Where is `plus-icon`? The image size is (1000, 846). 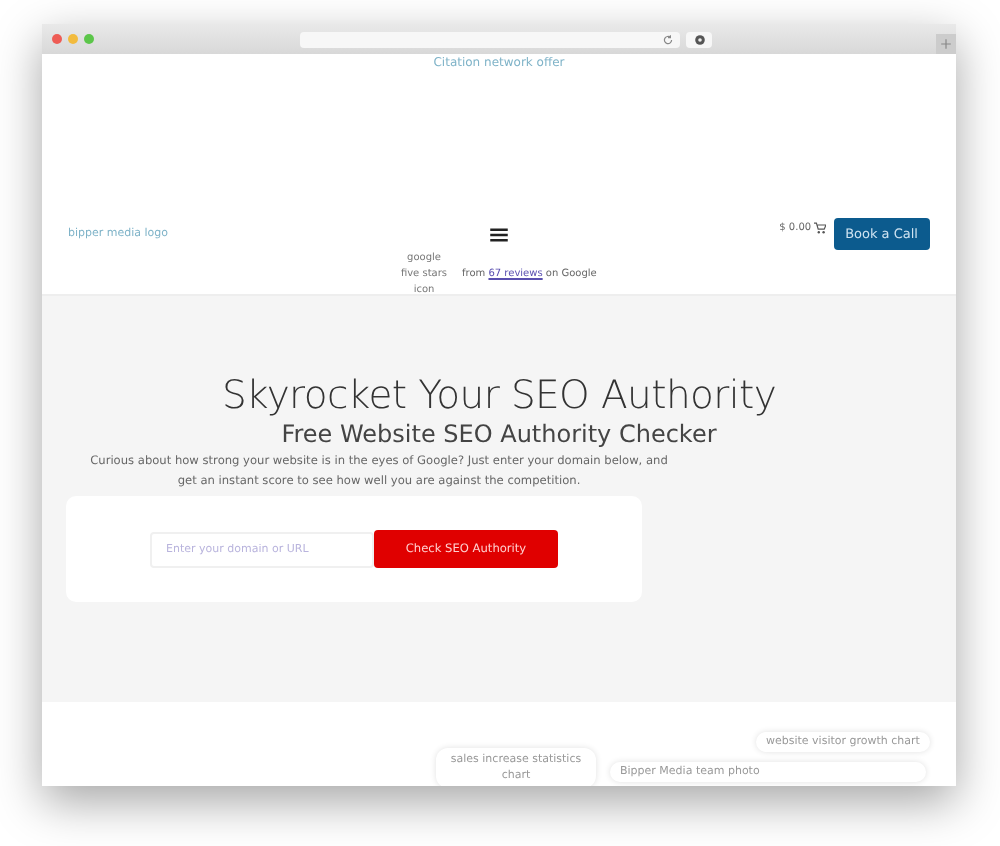 plus-icon is located at coordinates (946, 43).